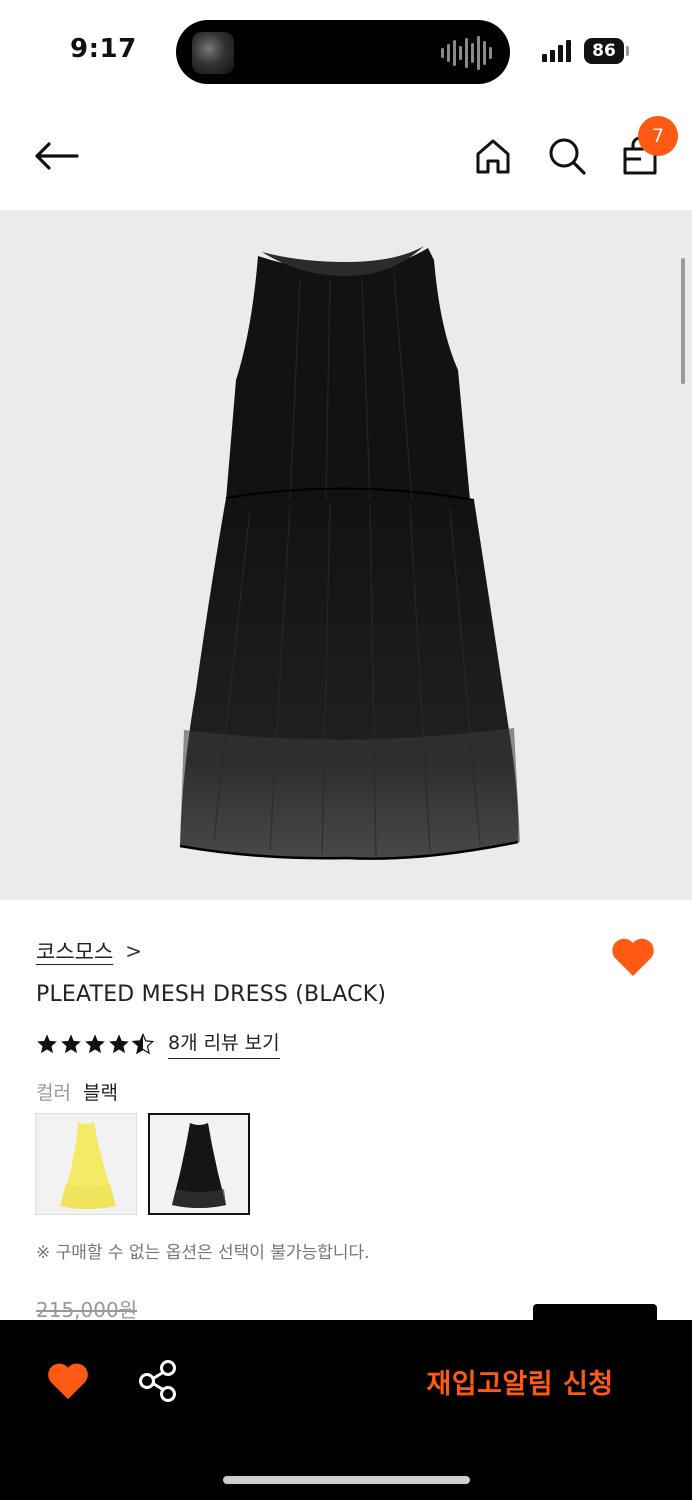 The width and height of the screenshot is (692, 1500). Describe the element at coordinates (343, 52) in the screenshot. I see `dynamic-island` at that location.